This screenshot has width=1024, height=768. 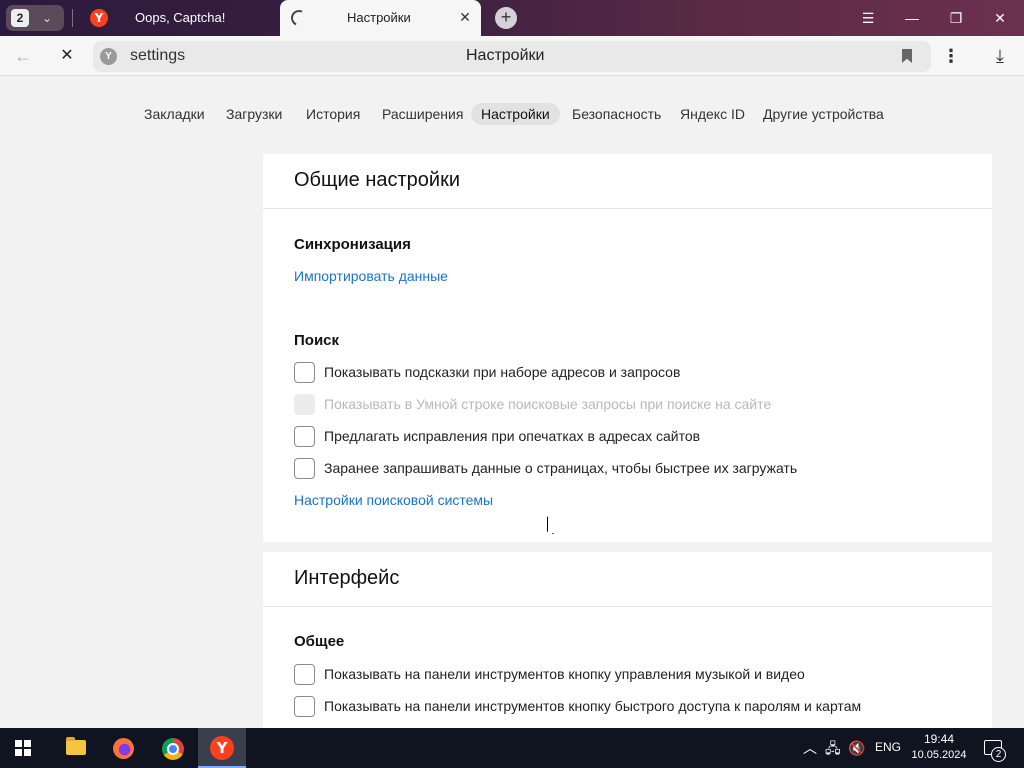 What do you see at coordinates (299, 18) in the screenshot?
I see `loading-spinner-icon` at bounding box center [299, 18].